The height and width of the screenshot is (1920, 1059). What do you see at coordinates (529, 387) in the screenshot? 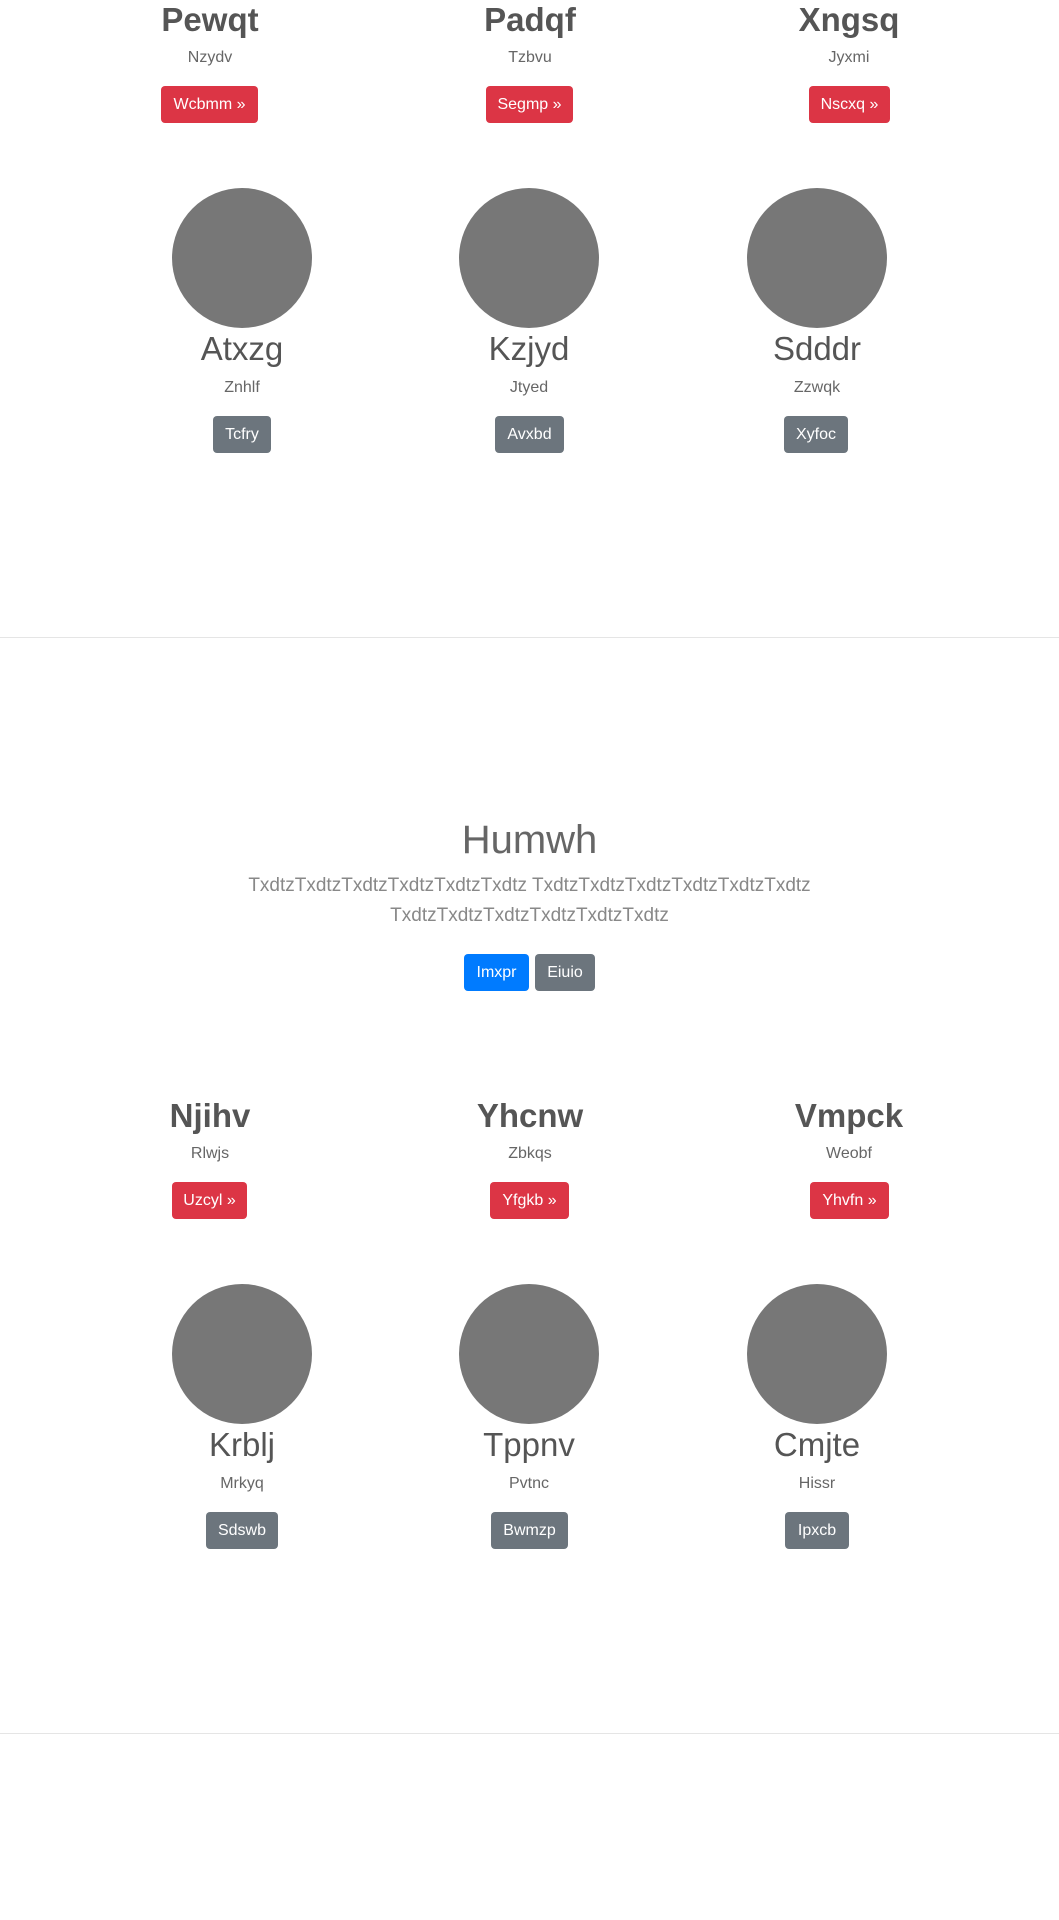
I see `team-member-role: Jtyed` at bounding box center [529, 387].